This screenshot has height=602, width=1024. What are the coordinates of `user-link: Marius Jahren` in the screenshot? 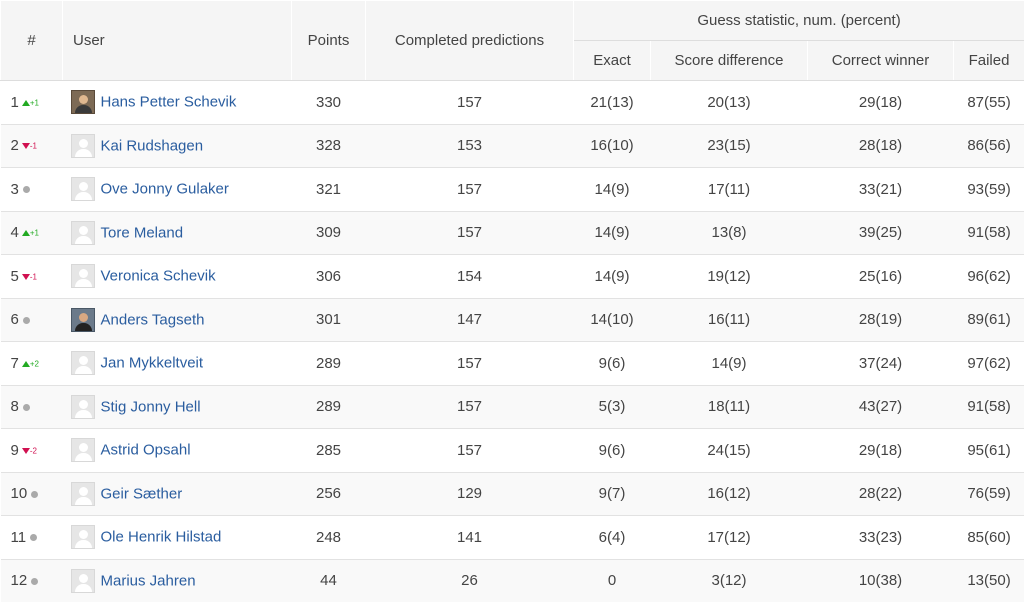 It's located at (148, 580).